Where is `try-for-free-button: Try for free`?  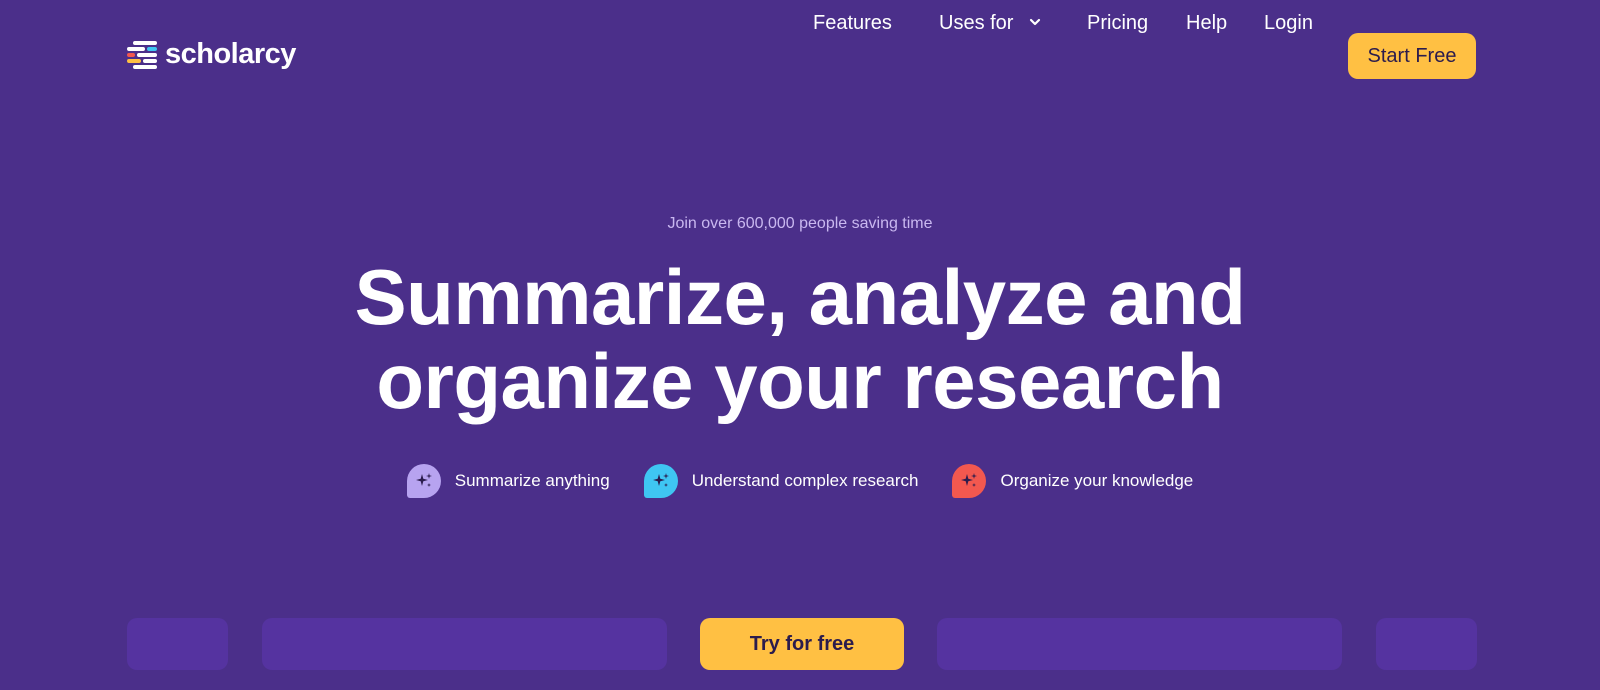 try-for-free-button: Try for free is located at coordinates (802, 644).